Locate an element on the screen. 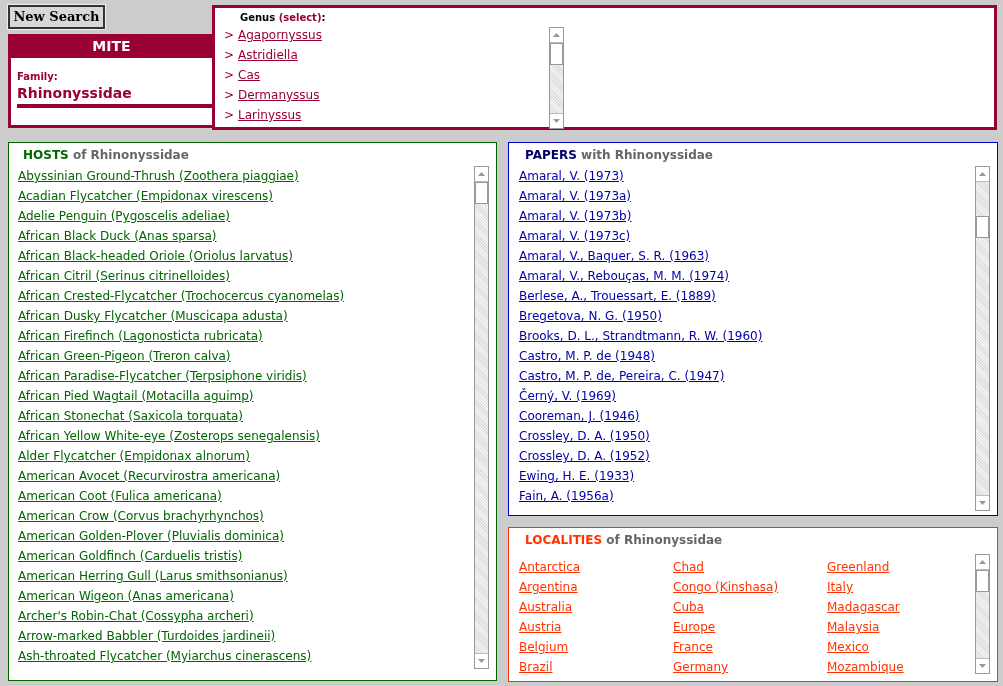 The width and height of the screenshot is (1003, 686). host-link: Archer's Robin-Chat (Cossypha archeri) is located at coordinates (136, 616).